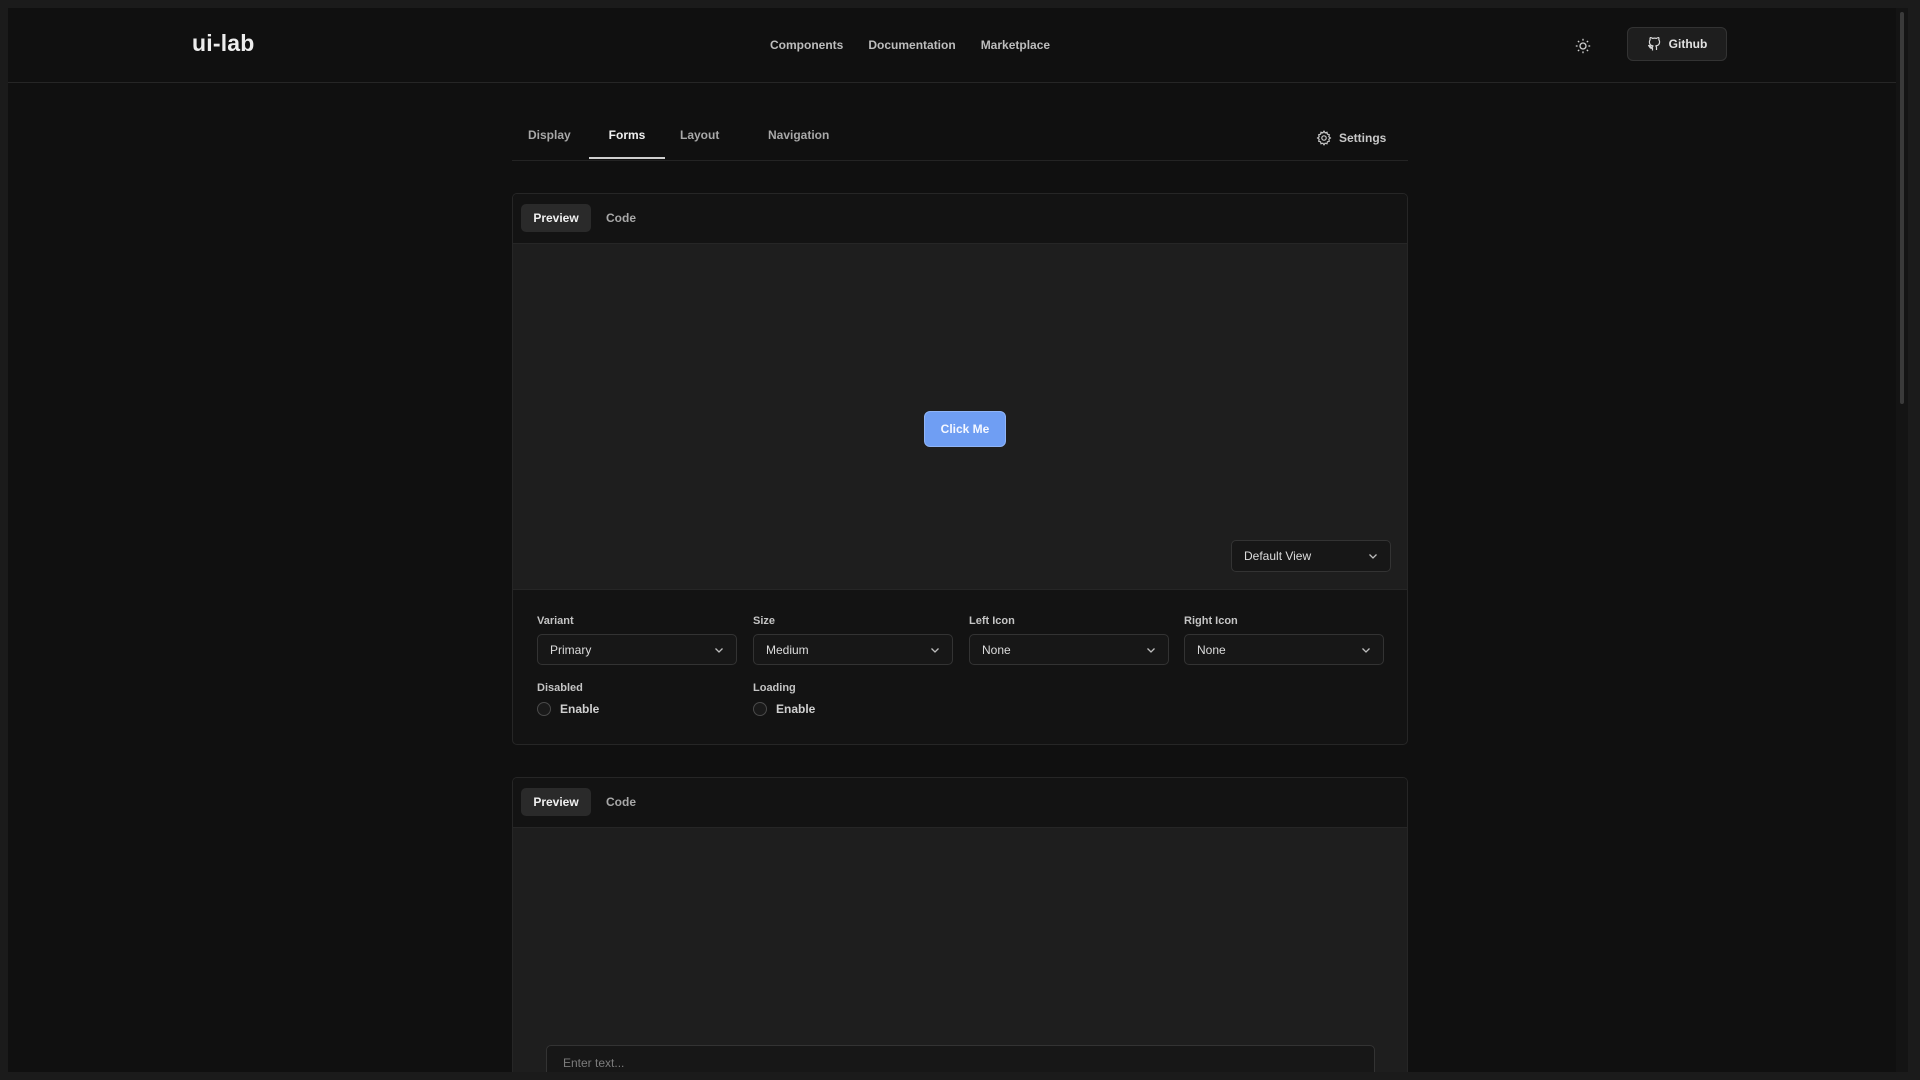 The image size is (1920, 1080). I want to click on nav-link-marketplace: Marketplace, so click(1015, 45).